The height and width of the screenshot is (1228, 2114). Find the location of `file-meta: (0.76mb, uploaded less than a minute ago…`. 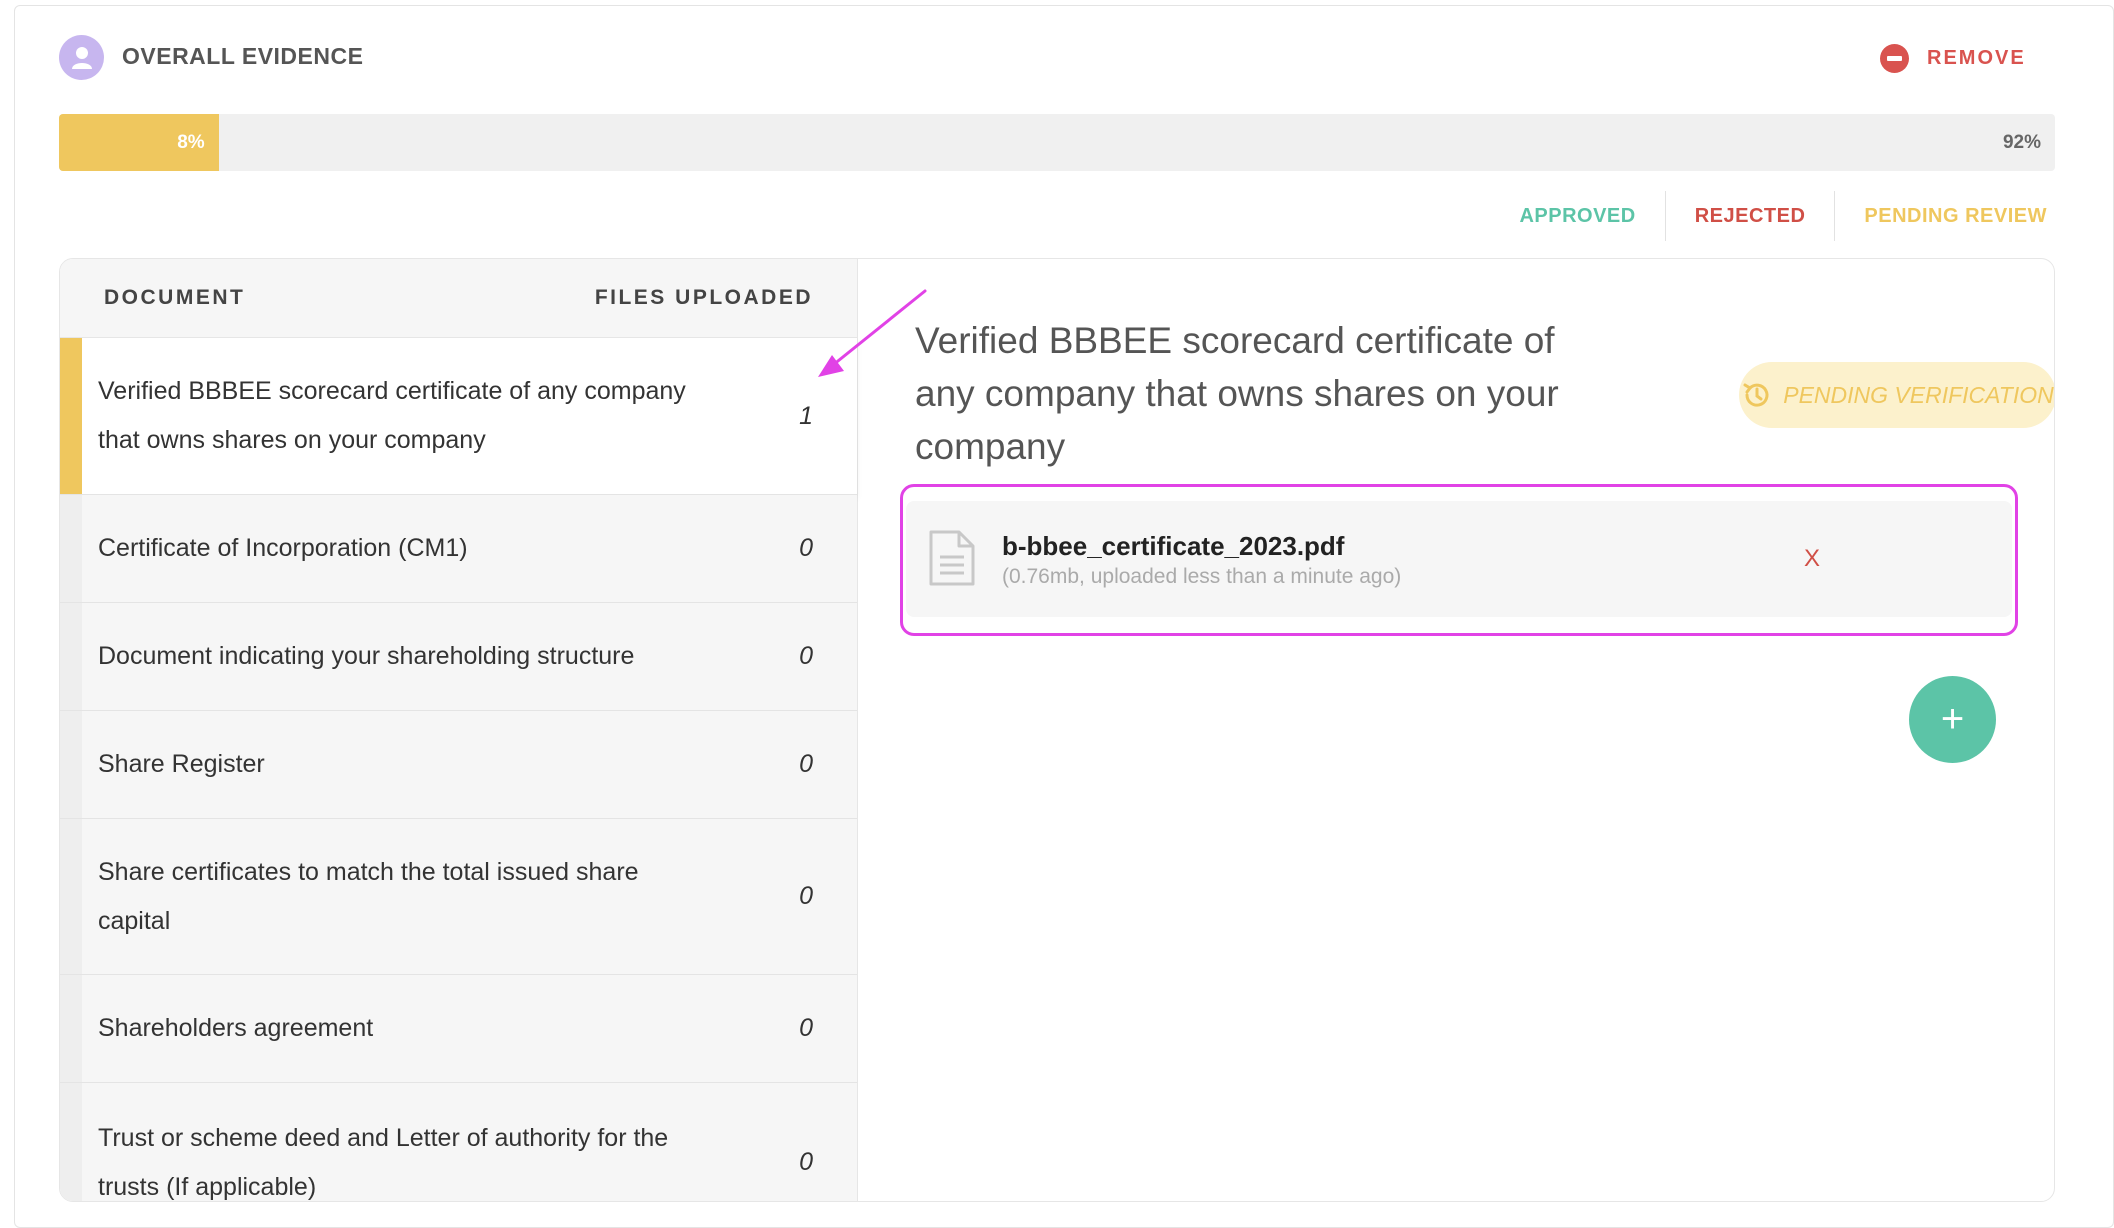

file-meta: (0.76mb, uploaded less than a minute ago… is located at coordinates (1202, 576).